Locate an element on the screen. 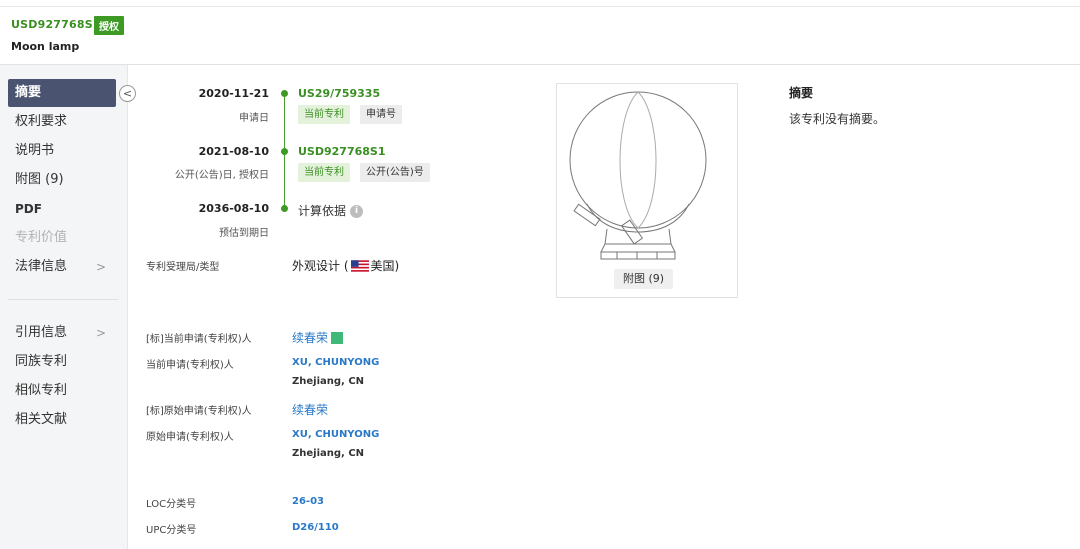 The height and width of the screenshot is (549, 1080). sidebar-item-citations: 引用信息 > is located at coordinates (62, 333).